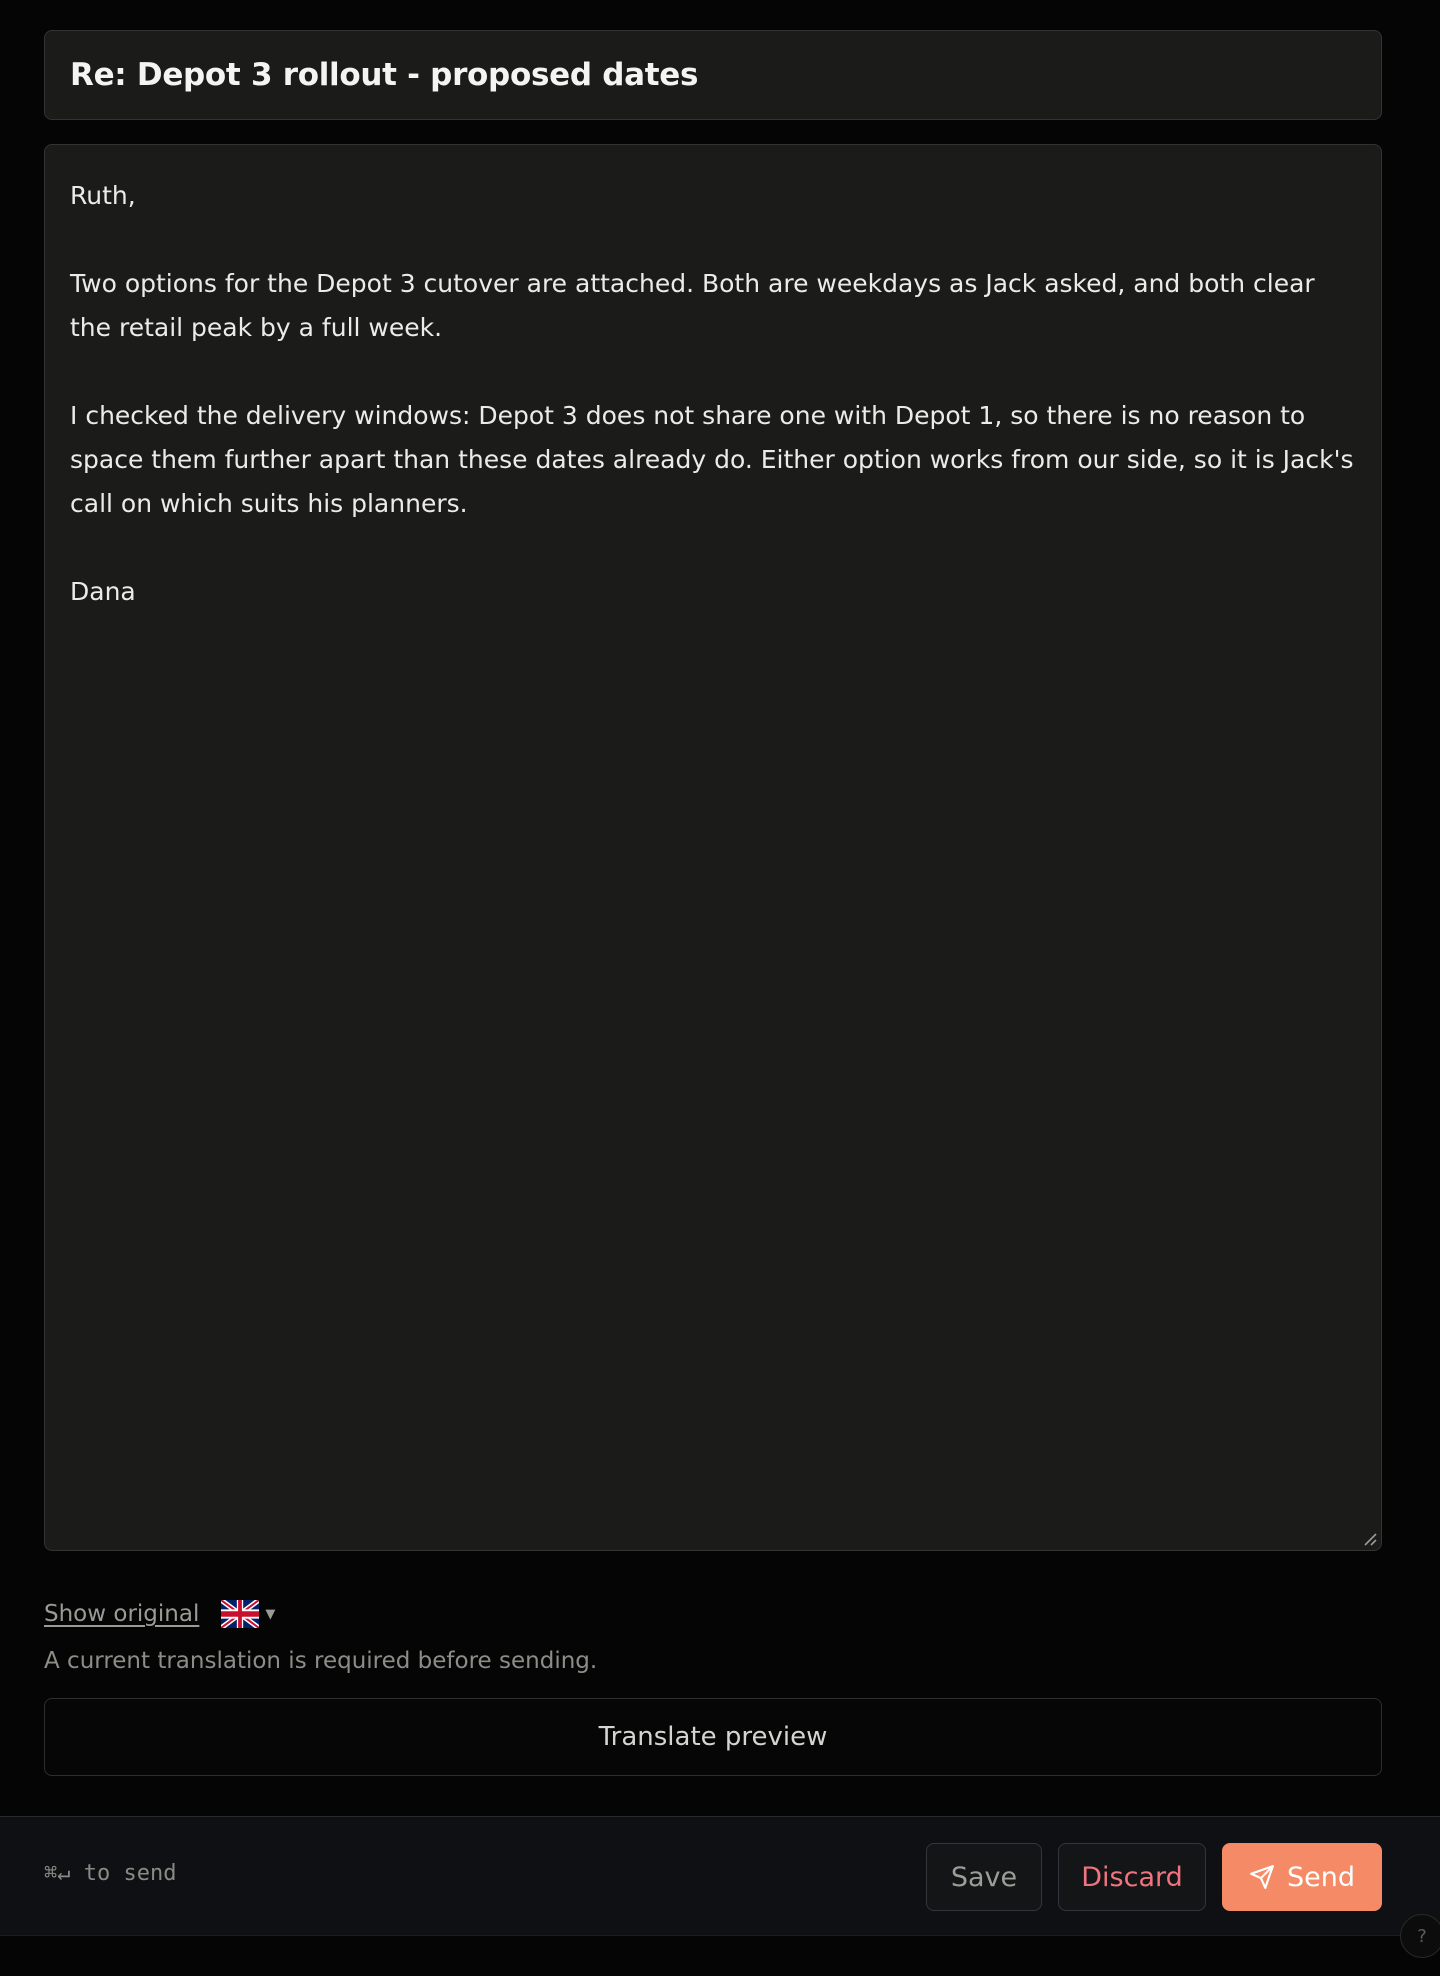  Describe the element at coordinates (240, 1614) in the screenshot. I see `uk-flag-icon` at that location.